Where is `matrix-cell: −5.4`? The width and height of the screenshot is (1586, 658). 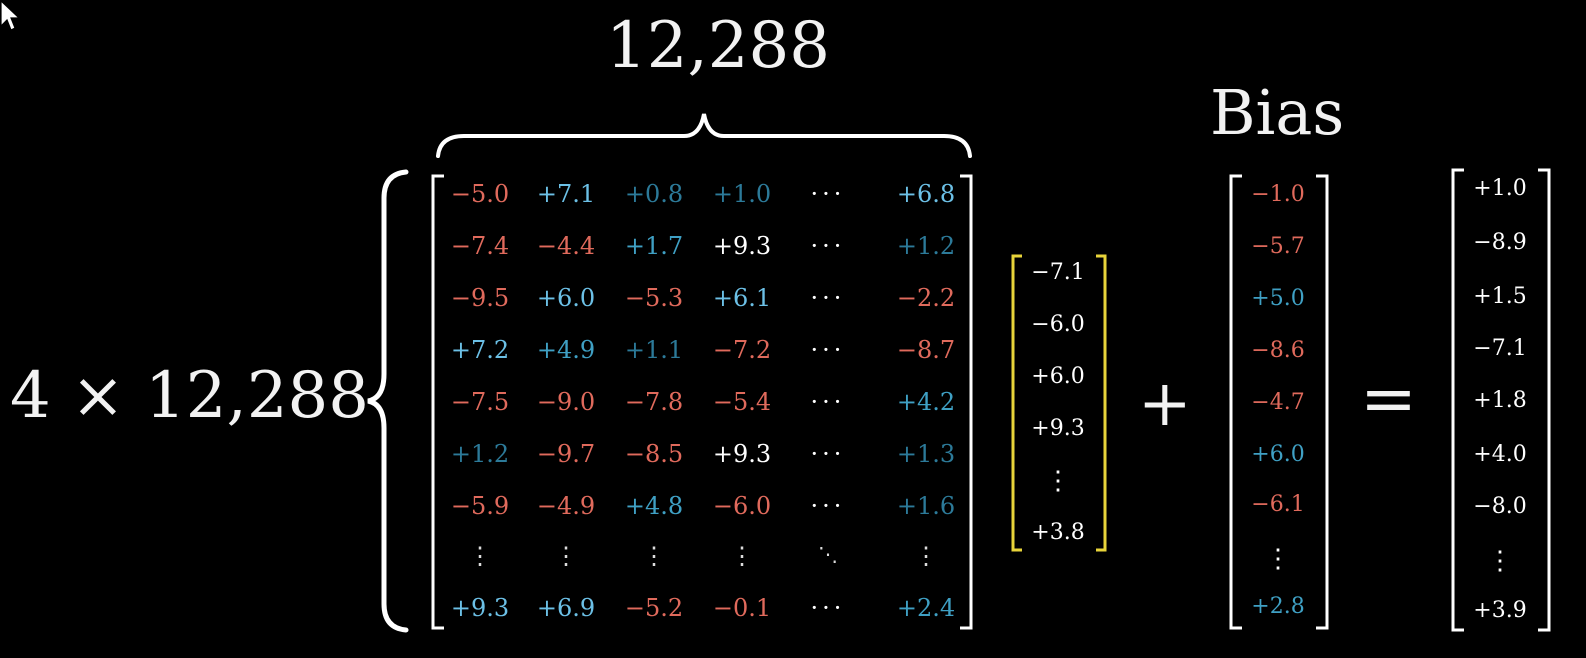 matrix-cell: −5.4 is located at coordinates (742, 402).